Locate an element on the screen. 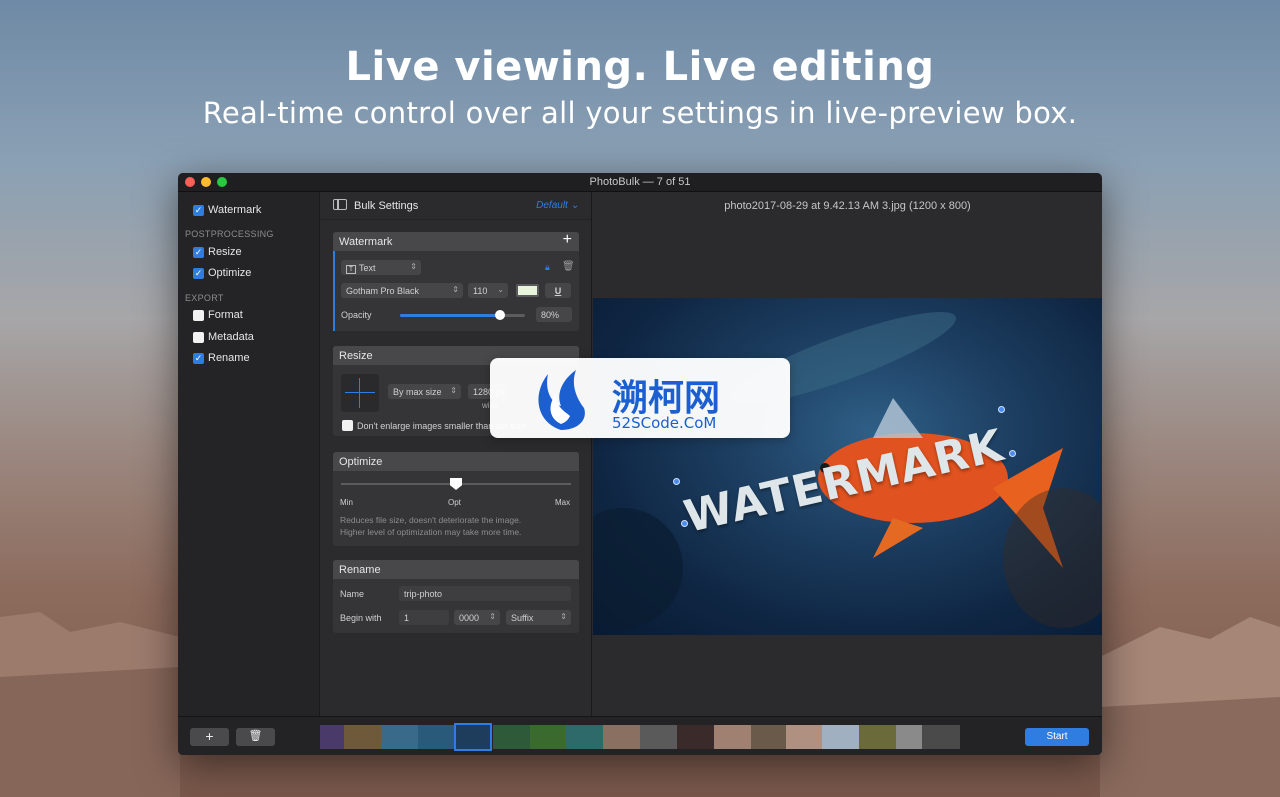  opacity-slider-fill is located at coordinates (450, 315).